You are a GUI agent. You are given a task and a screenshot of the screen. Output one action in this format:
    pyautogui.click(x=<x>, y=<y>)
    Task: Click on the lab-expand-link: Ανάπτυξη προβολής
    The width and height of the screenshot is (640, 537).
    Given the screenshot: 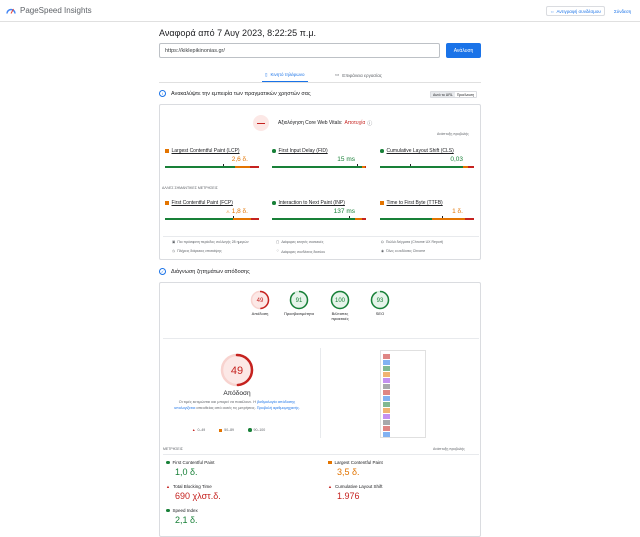 What is the action you would take?
    pyautogui.click(x=449, y=449)
    